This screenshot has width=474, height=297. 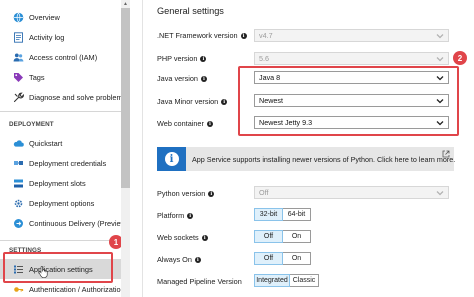 What do you see at coordinates (182, 237) in the screenshot?
I see `web-sockets-label: Web sockets i` at bounding box center [182, 237].